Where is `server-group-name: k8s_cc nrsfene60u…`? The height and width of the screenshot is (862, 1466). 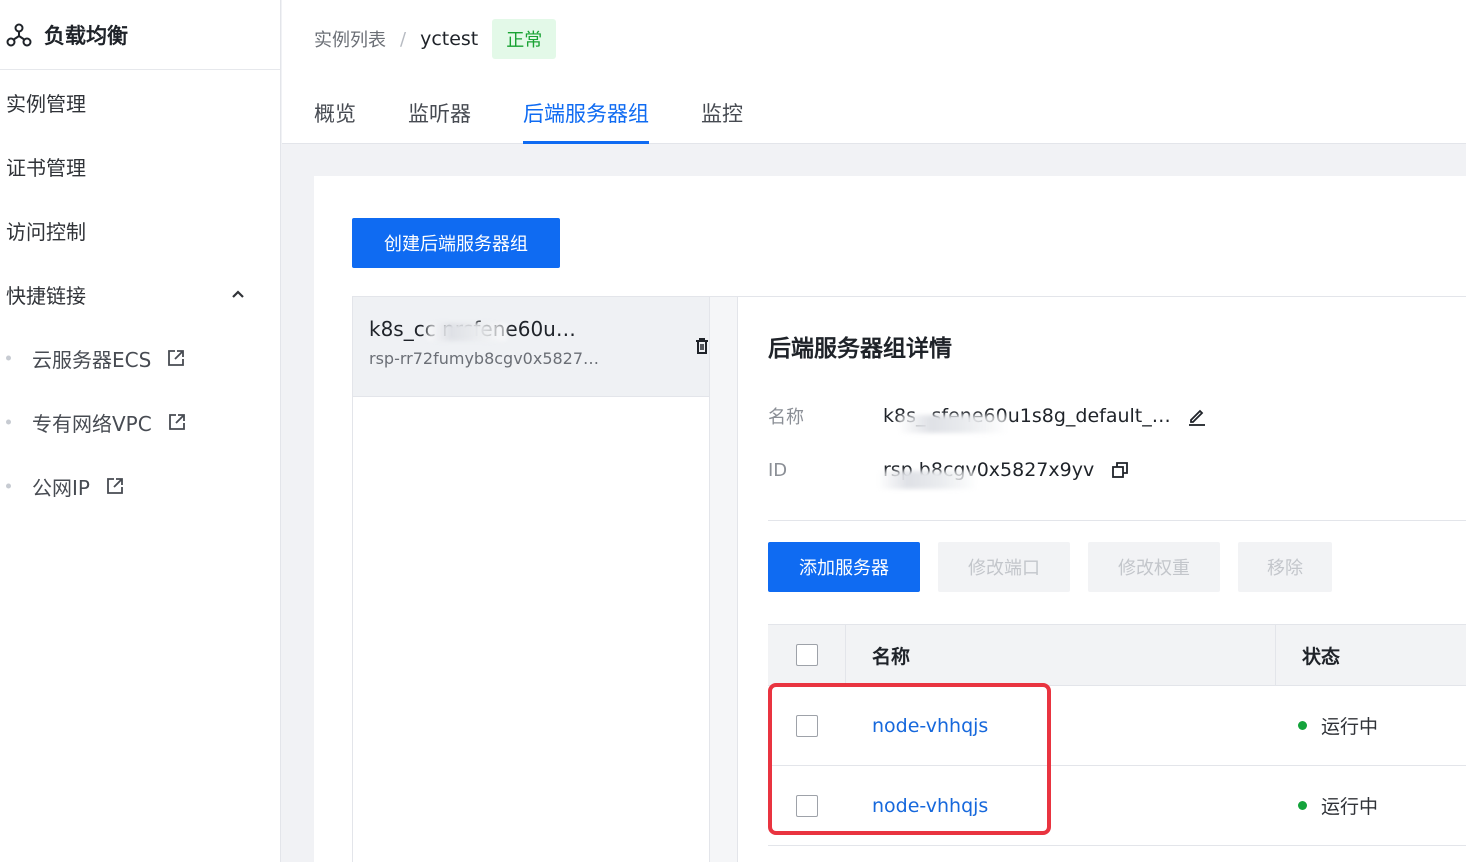
server-group-name: k8s_cc nrsfene60u… is located at coordinates (472, 329).